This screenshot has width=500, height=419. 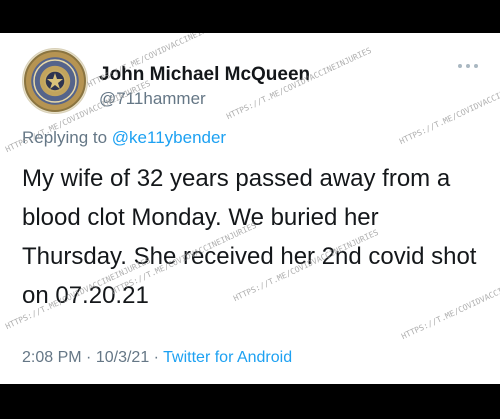 I want to click on more-icon, so click(x=468, y=66).